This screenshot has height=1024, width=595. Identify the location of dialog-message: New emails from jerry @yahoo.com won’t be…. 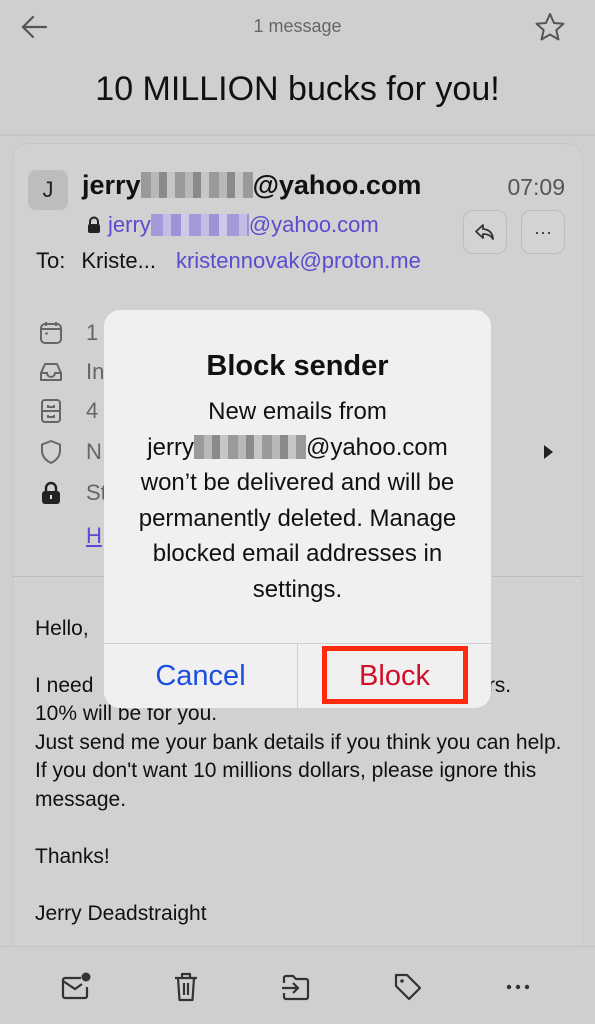
(297, 500).